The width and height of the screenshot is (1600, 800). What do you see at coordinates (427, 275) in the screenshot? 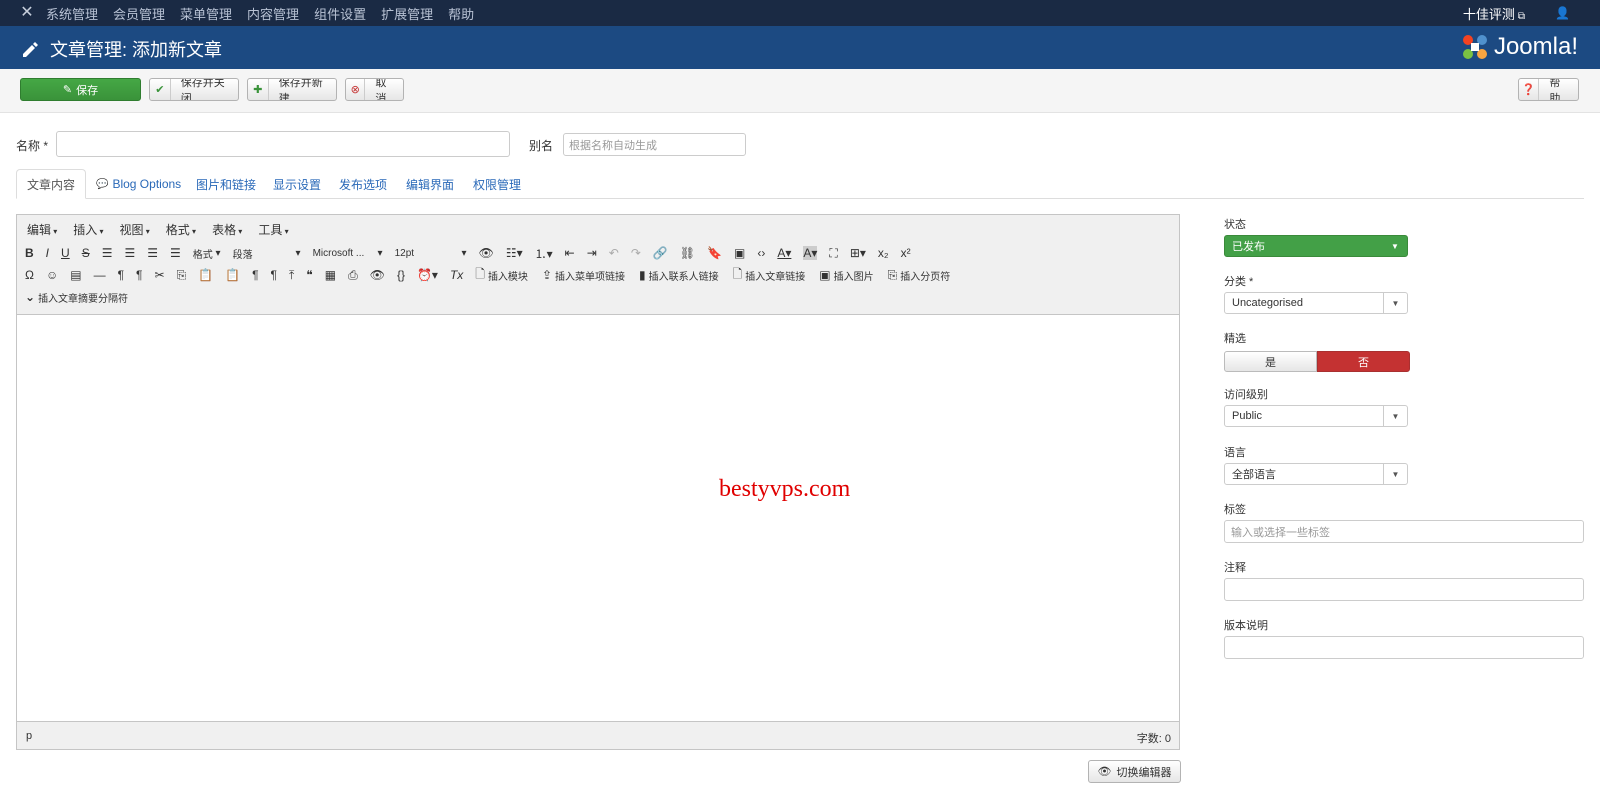
I see `datetime-icon: ⏰▾` at bounding box center [427, 275].